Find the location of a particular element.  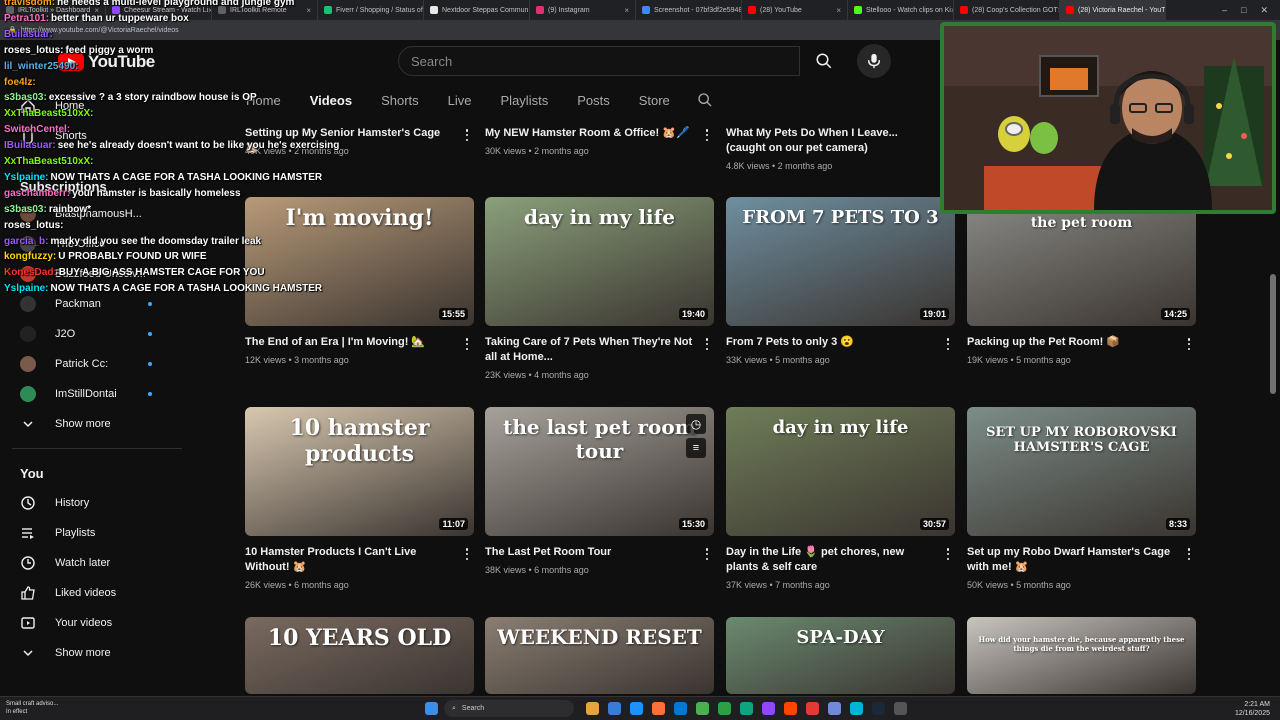

sidebar-item-playlists: Playlists is located at coordinates (100, 533).